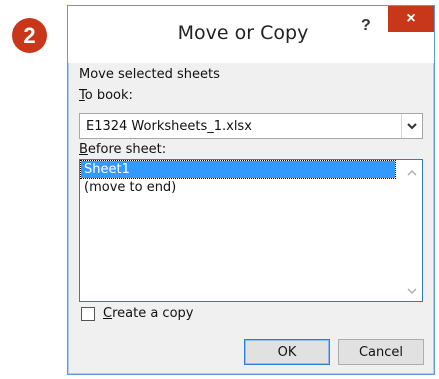 Image resolution: width=439 pixels, height=379 pixels. I want to click on create-copy-label: Create a copy, so click(148, 313).